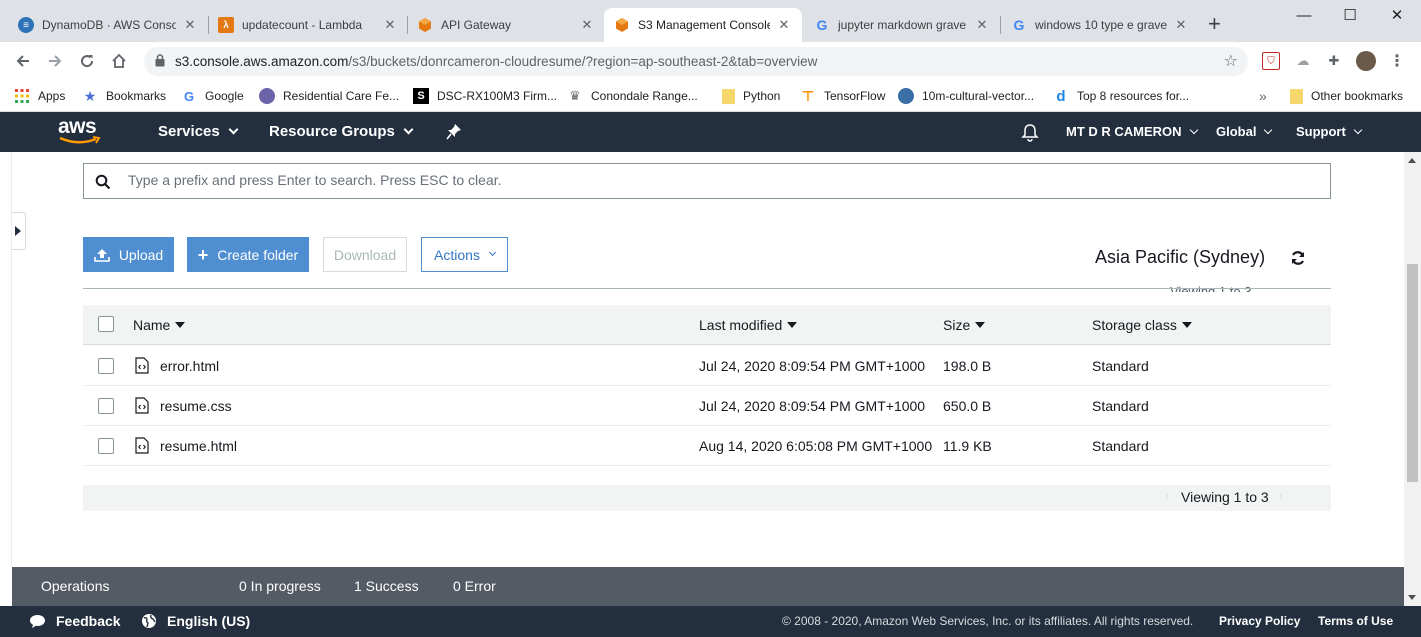  I want to click on language-selector: English (US), so click(195, 621).